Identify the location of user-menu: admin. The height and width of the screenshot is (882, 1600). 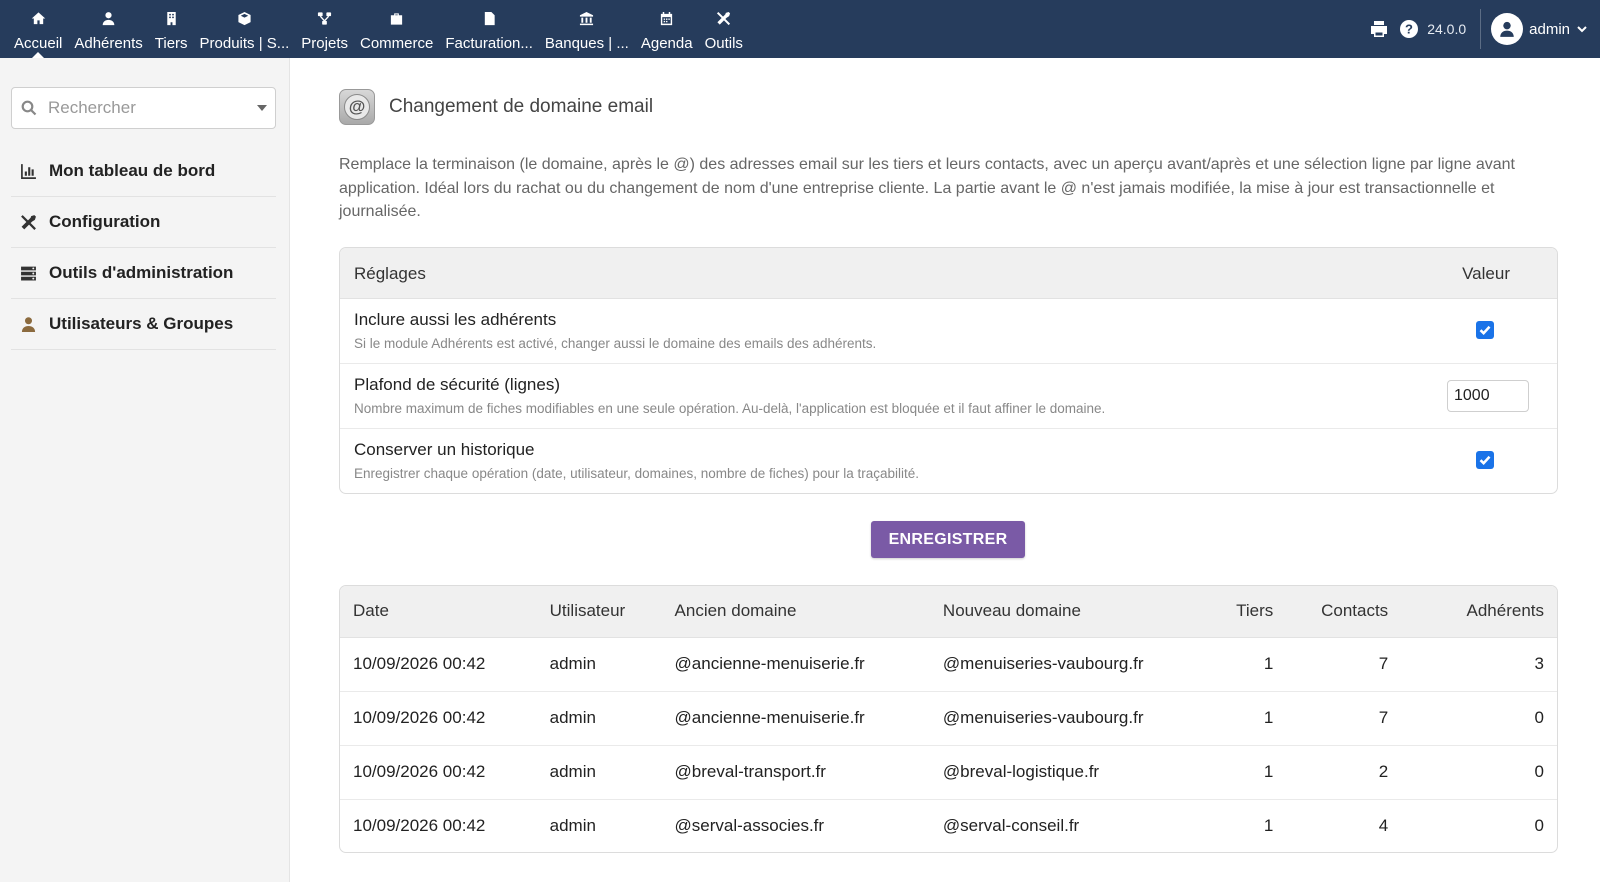
(1534, 29).